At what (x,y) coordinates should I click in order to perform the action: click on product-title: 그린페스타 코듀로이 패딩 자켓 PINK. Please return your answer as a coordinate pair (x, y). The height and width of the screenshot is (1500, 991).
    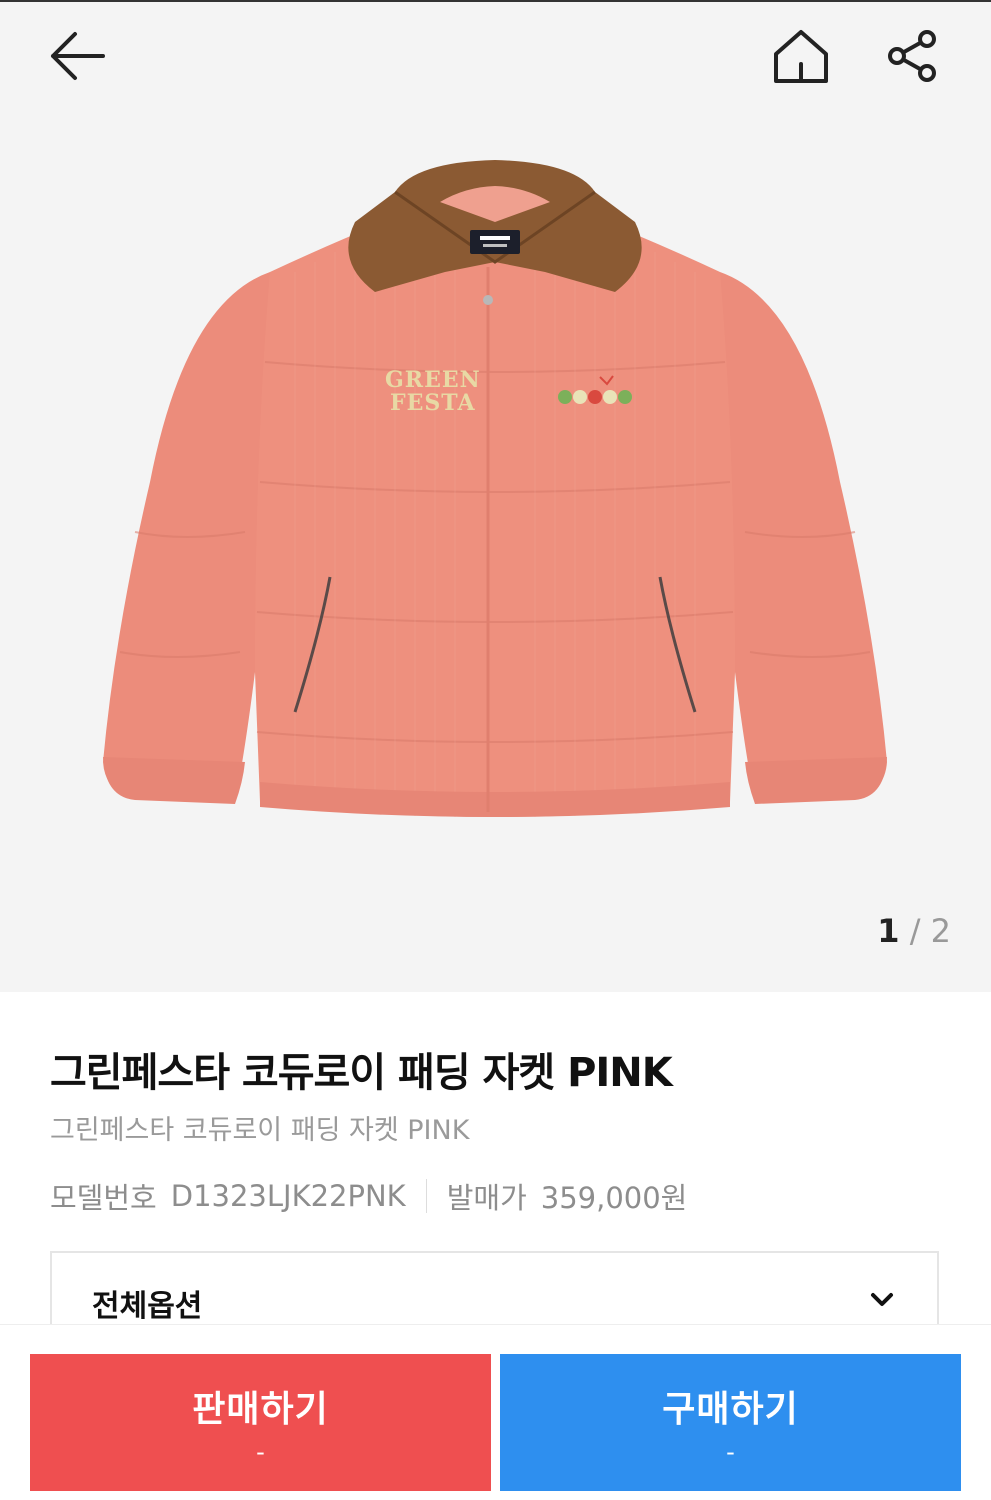
    Looking at the image, I should click on (361, 1073).